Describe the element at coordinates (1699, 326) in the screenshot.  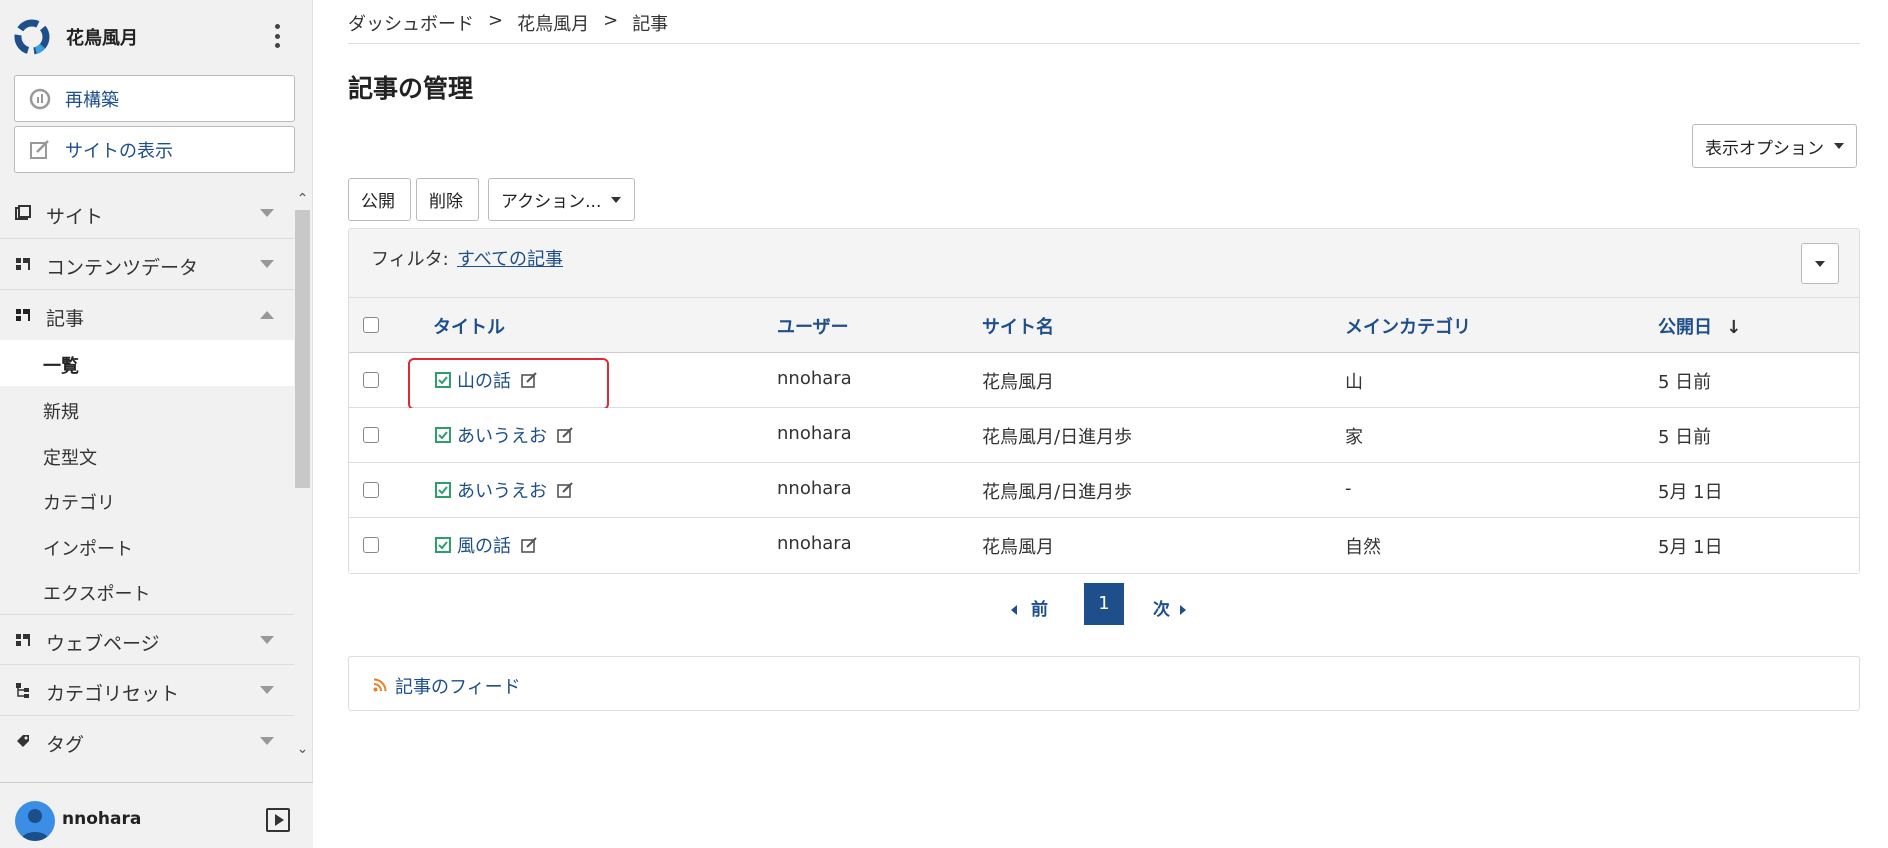
I see `column-publish-date: 公開日 ↓` at that location.